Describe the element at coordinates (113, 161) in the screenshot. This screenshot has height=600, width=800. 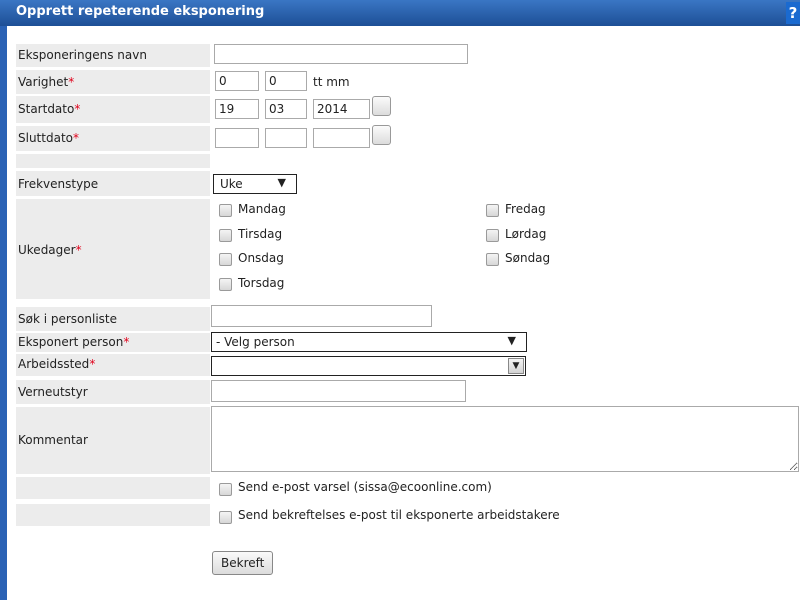
I see `spacer-cell` at that location.